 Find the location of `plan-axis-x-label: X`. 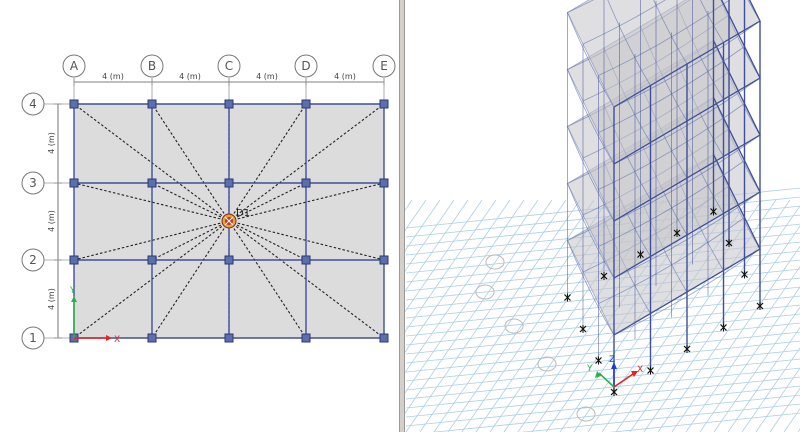

plan-axis-x-label: X is located at coordinates (117, 340).